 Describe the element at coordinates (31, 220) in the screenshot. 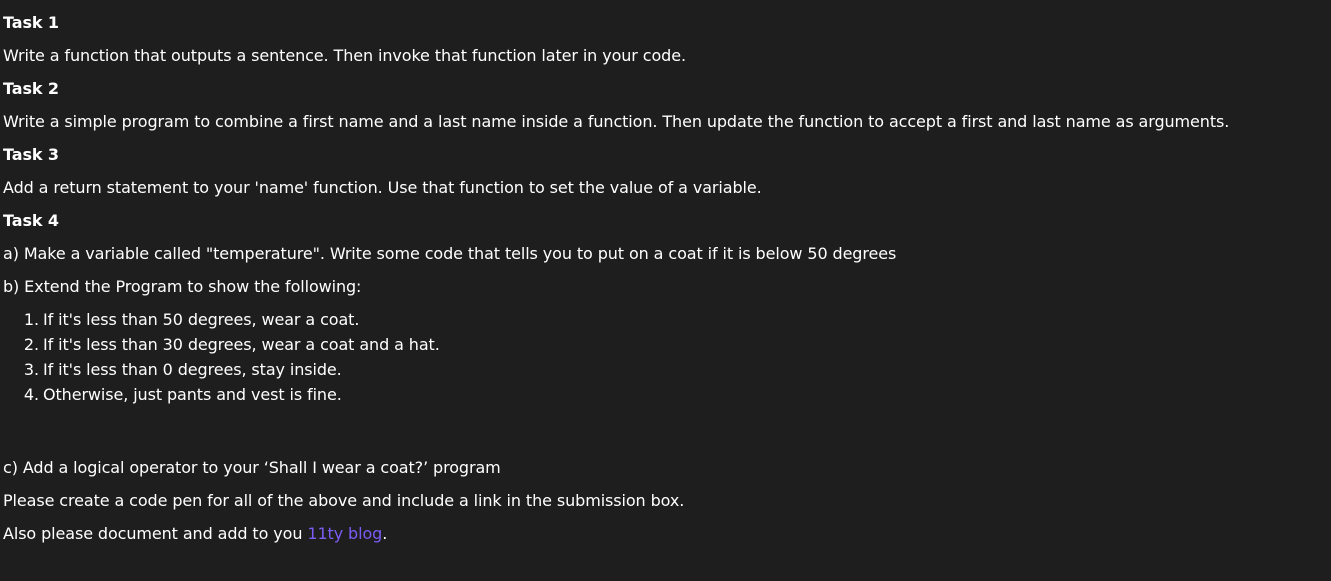

I see `task4-heading: Task 4` at that location.